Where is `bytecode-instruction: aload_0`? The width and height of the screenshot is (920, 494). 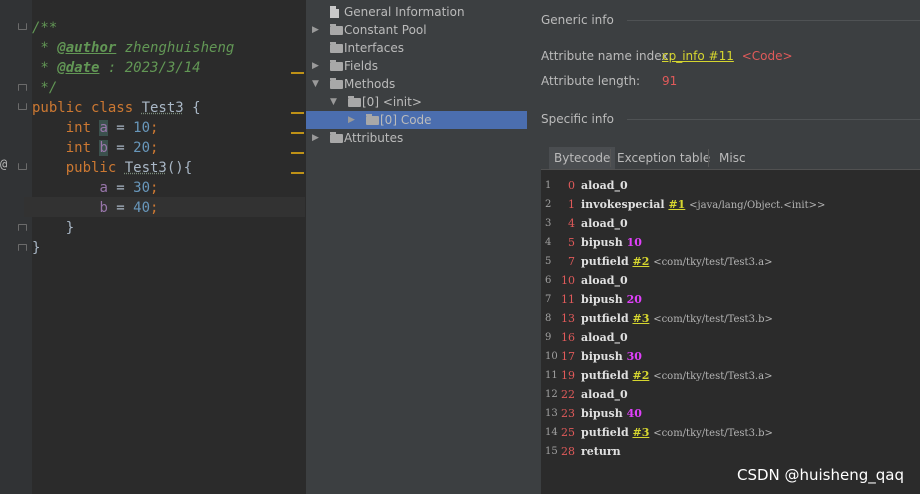 bytecode-instruction: aload_0 is located at coordinates (604, 223).